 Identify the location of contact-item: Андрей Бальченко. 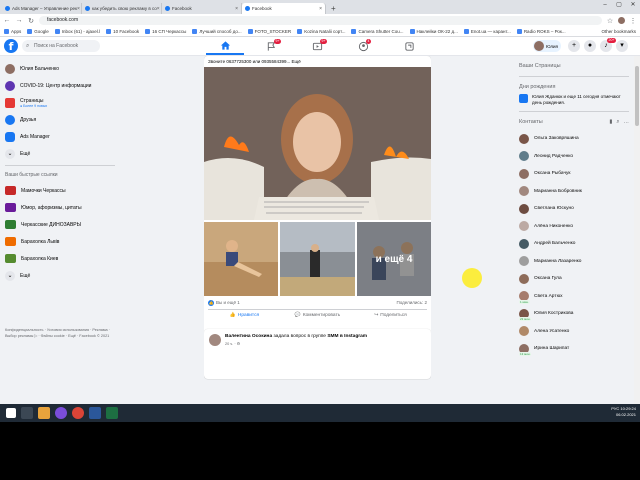
(574, 244).